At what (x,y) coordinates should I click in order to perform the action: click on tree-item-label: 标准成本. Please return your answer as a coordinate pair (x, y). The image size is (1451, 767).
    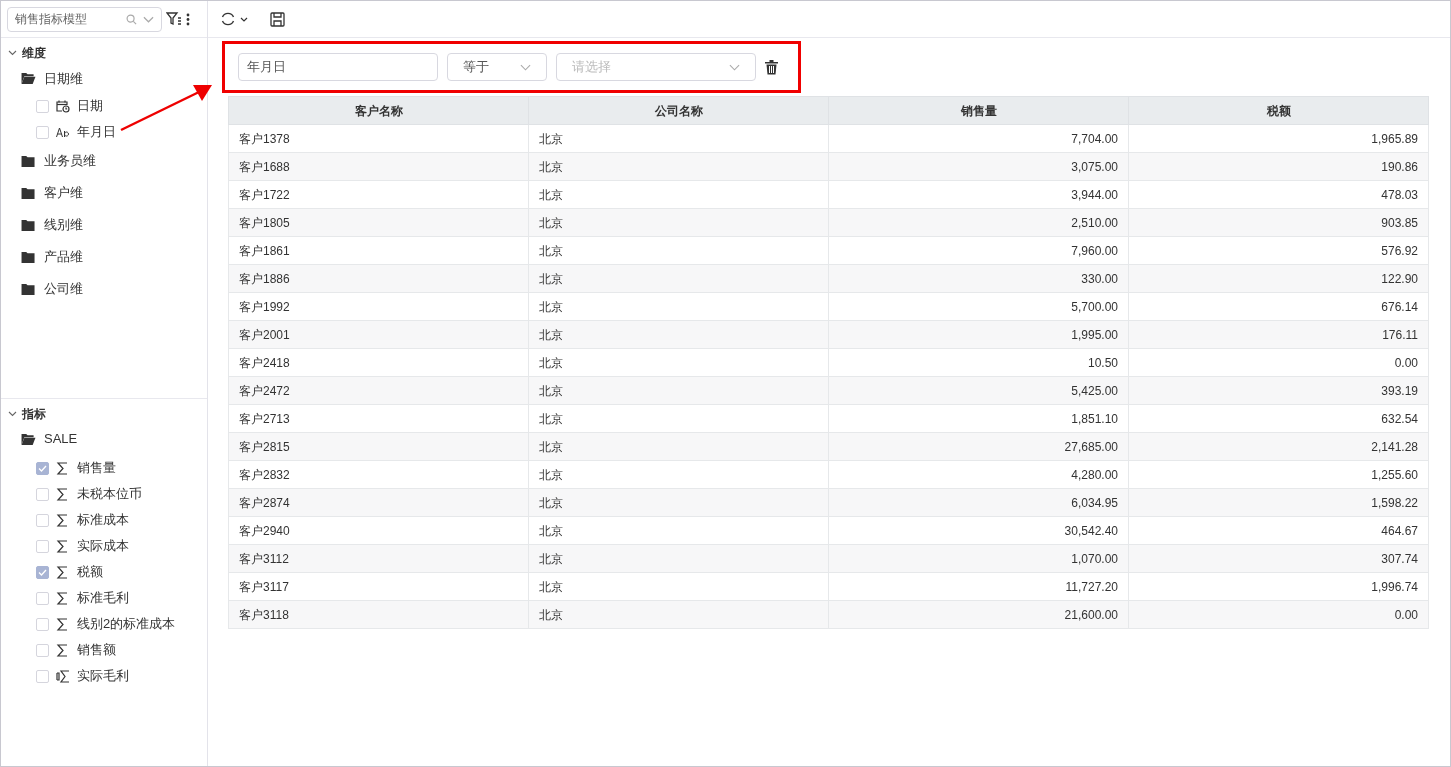
    Looking at the image, I should click on (103, 520).